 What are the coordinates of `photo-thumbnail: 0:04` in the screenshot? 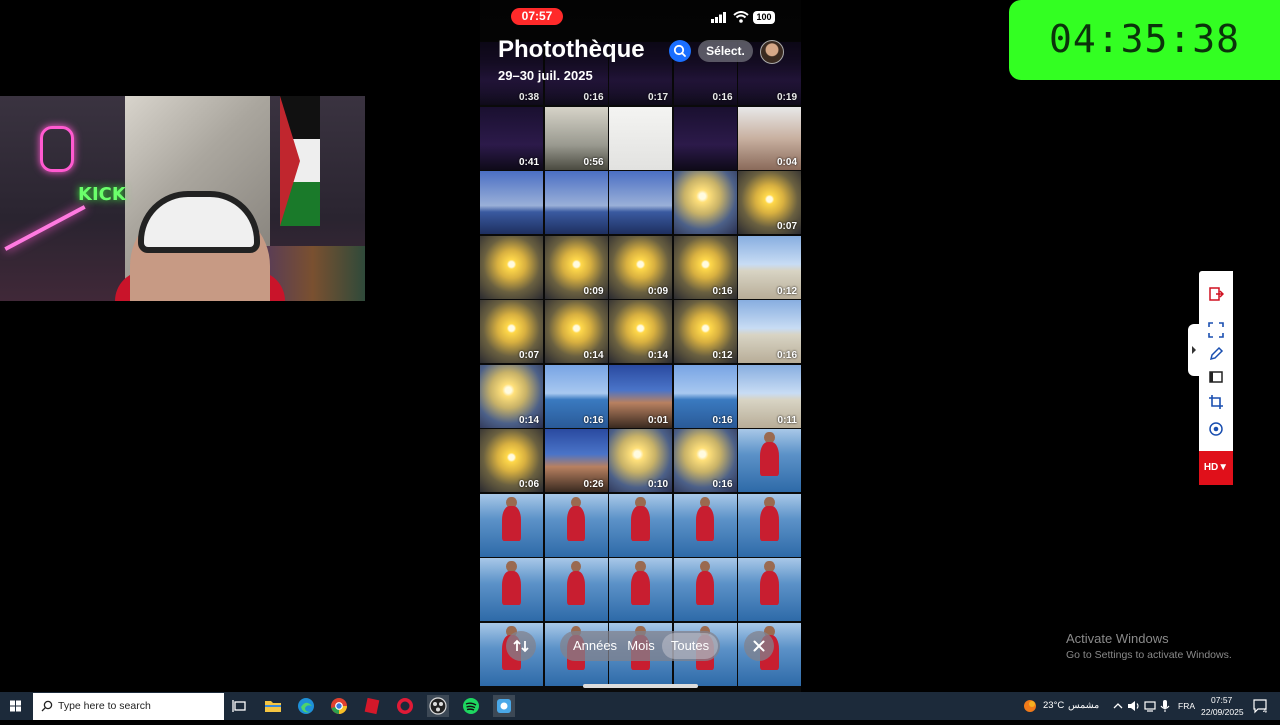 It's located at (769, 138).